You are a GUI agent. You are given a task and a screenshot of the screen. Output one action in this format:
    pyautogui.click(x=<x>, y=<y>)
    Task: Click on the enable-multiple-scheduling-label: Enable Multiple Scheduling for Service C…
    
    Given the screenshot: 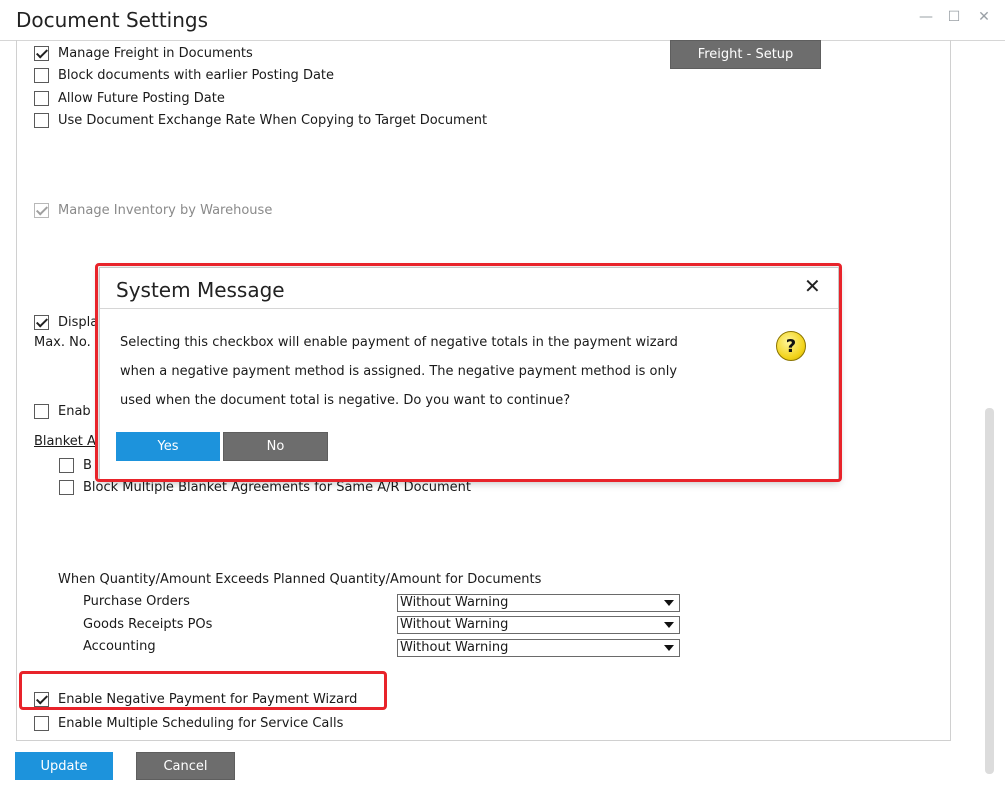 What is the action you would take?
    pyautogui.click(x=201, y=723)
    